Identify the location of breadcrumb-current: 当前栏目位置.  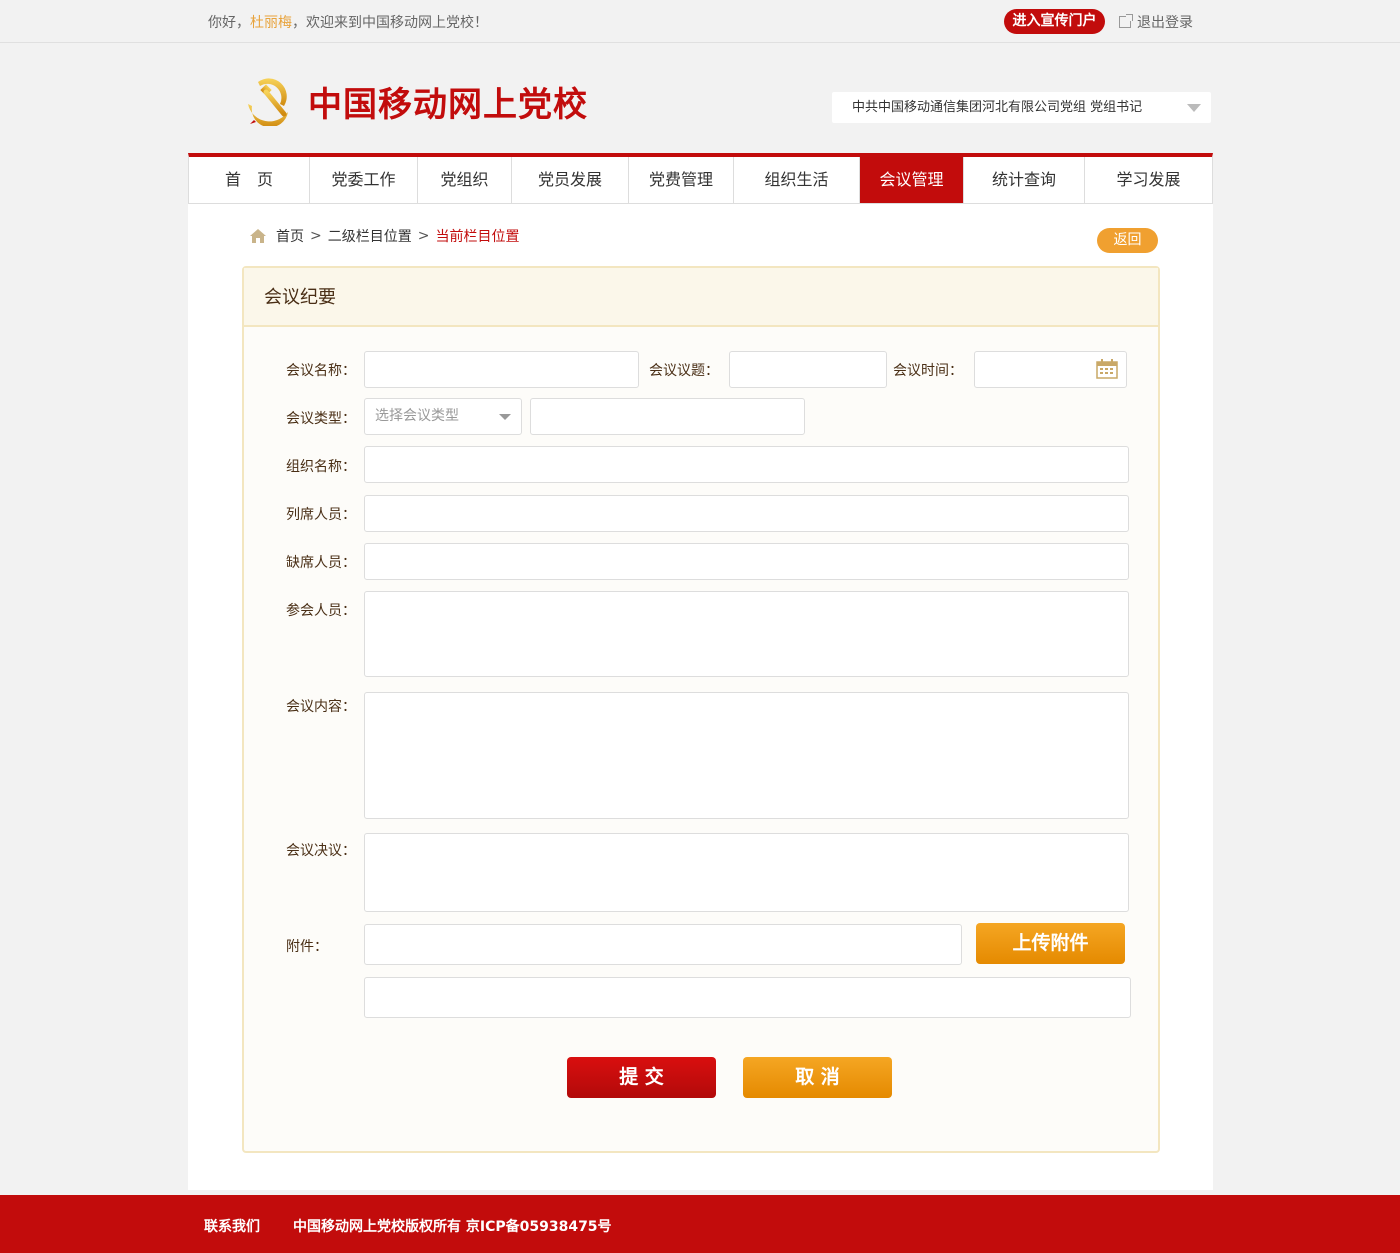
(477, 237).